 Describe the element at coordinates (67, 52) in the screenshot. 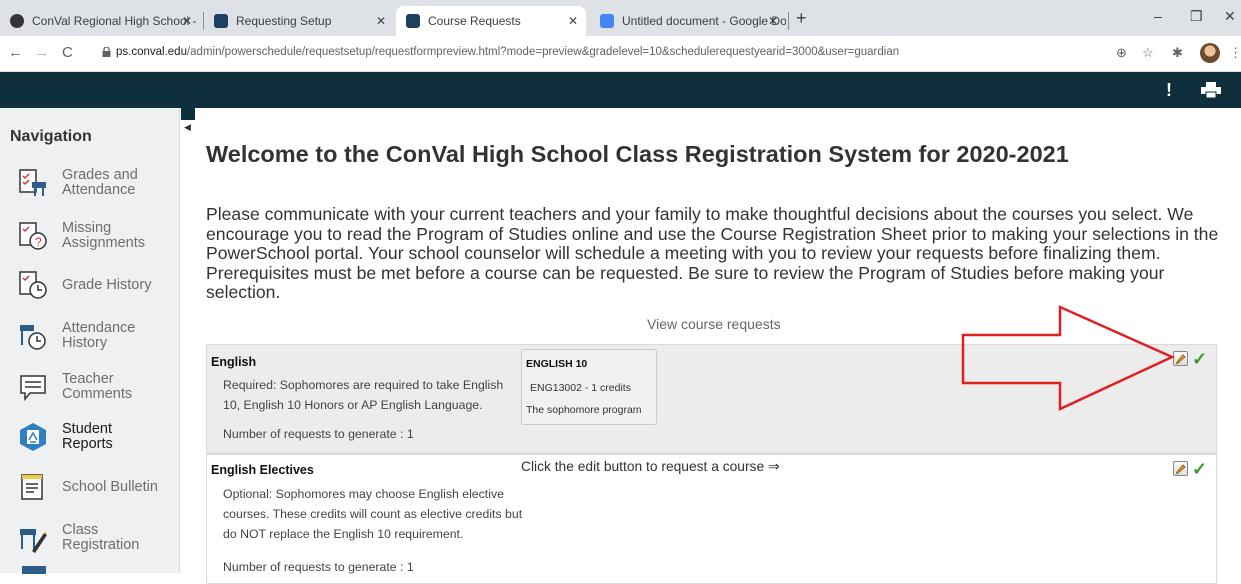

I see `reload-icon: C` at that location.